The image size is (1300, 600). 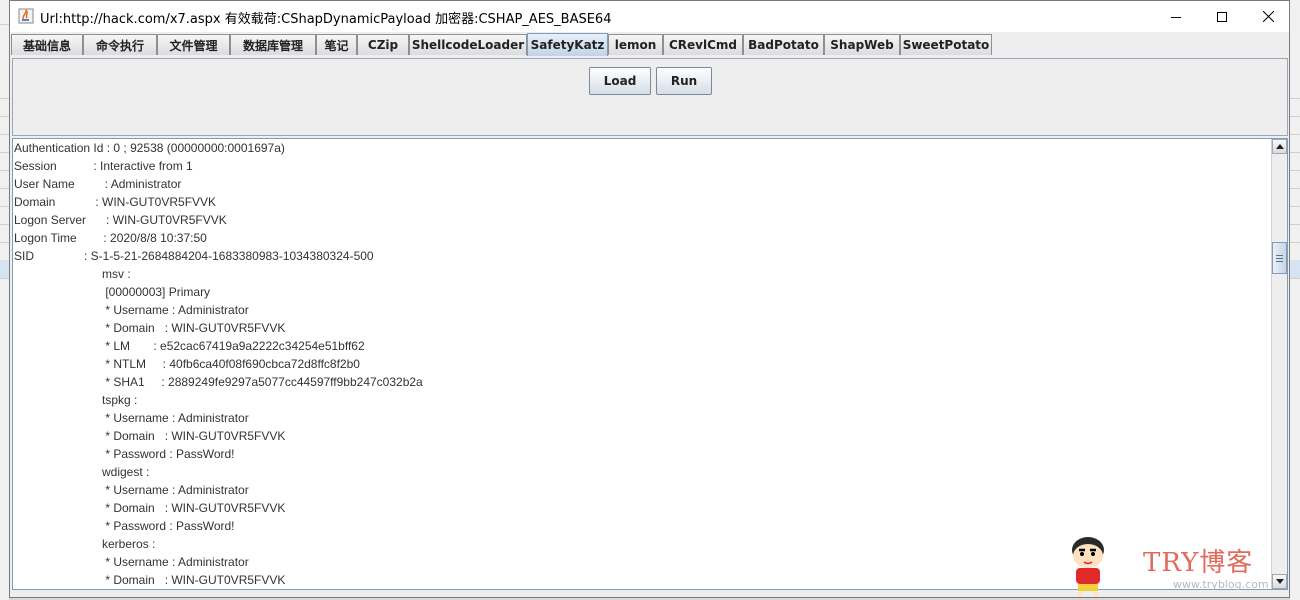 I want to click on minimize-button, so click(x=1176, y=16).